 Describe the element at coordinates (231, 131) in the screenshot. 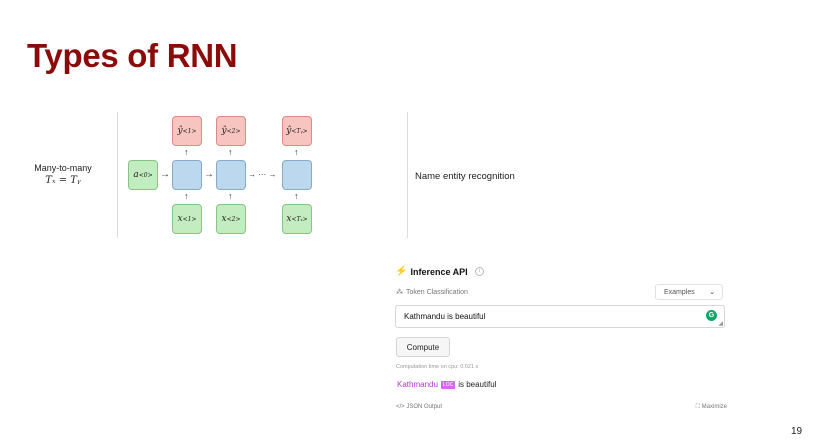

I see `output-y2: ŷ <2>` at that location.